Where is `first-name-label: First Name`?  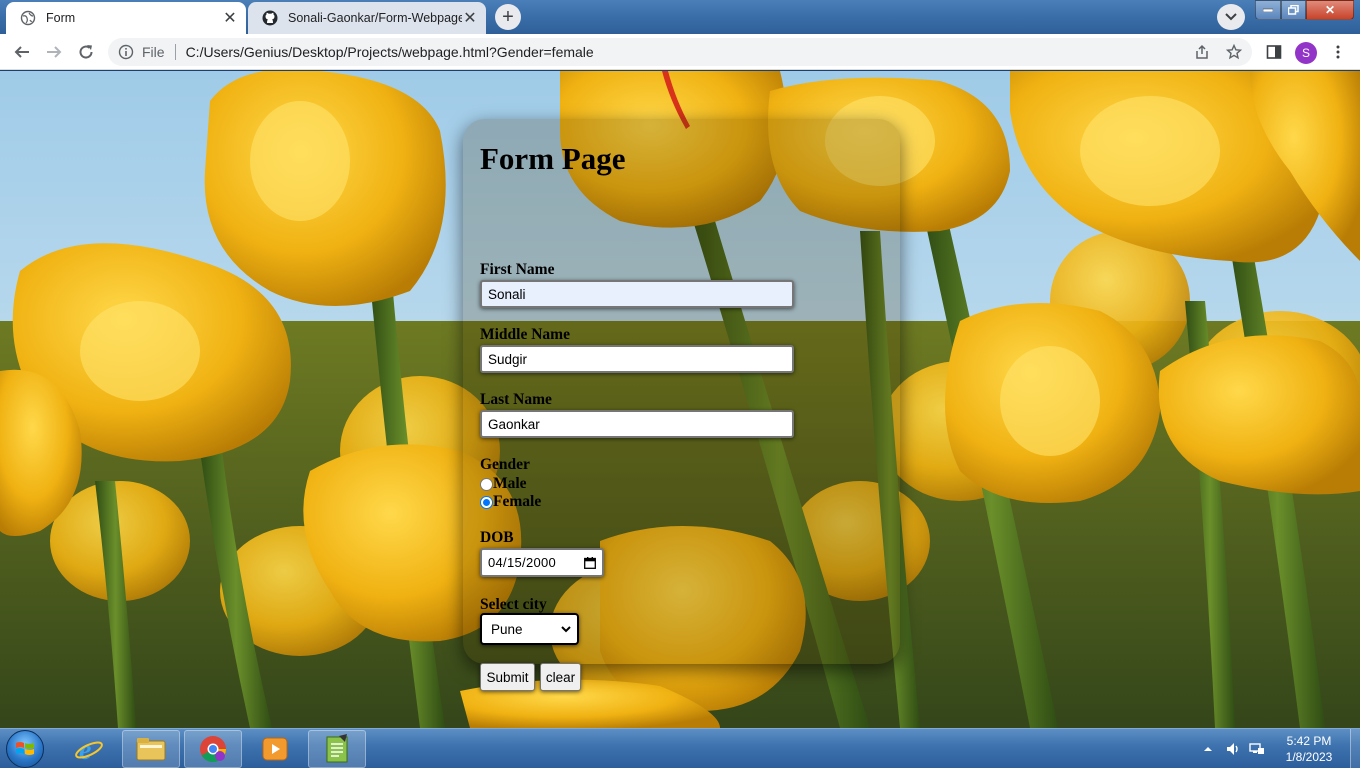
first-name-label: First Name is located at coordinates (517, 269).